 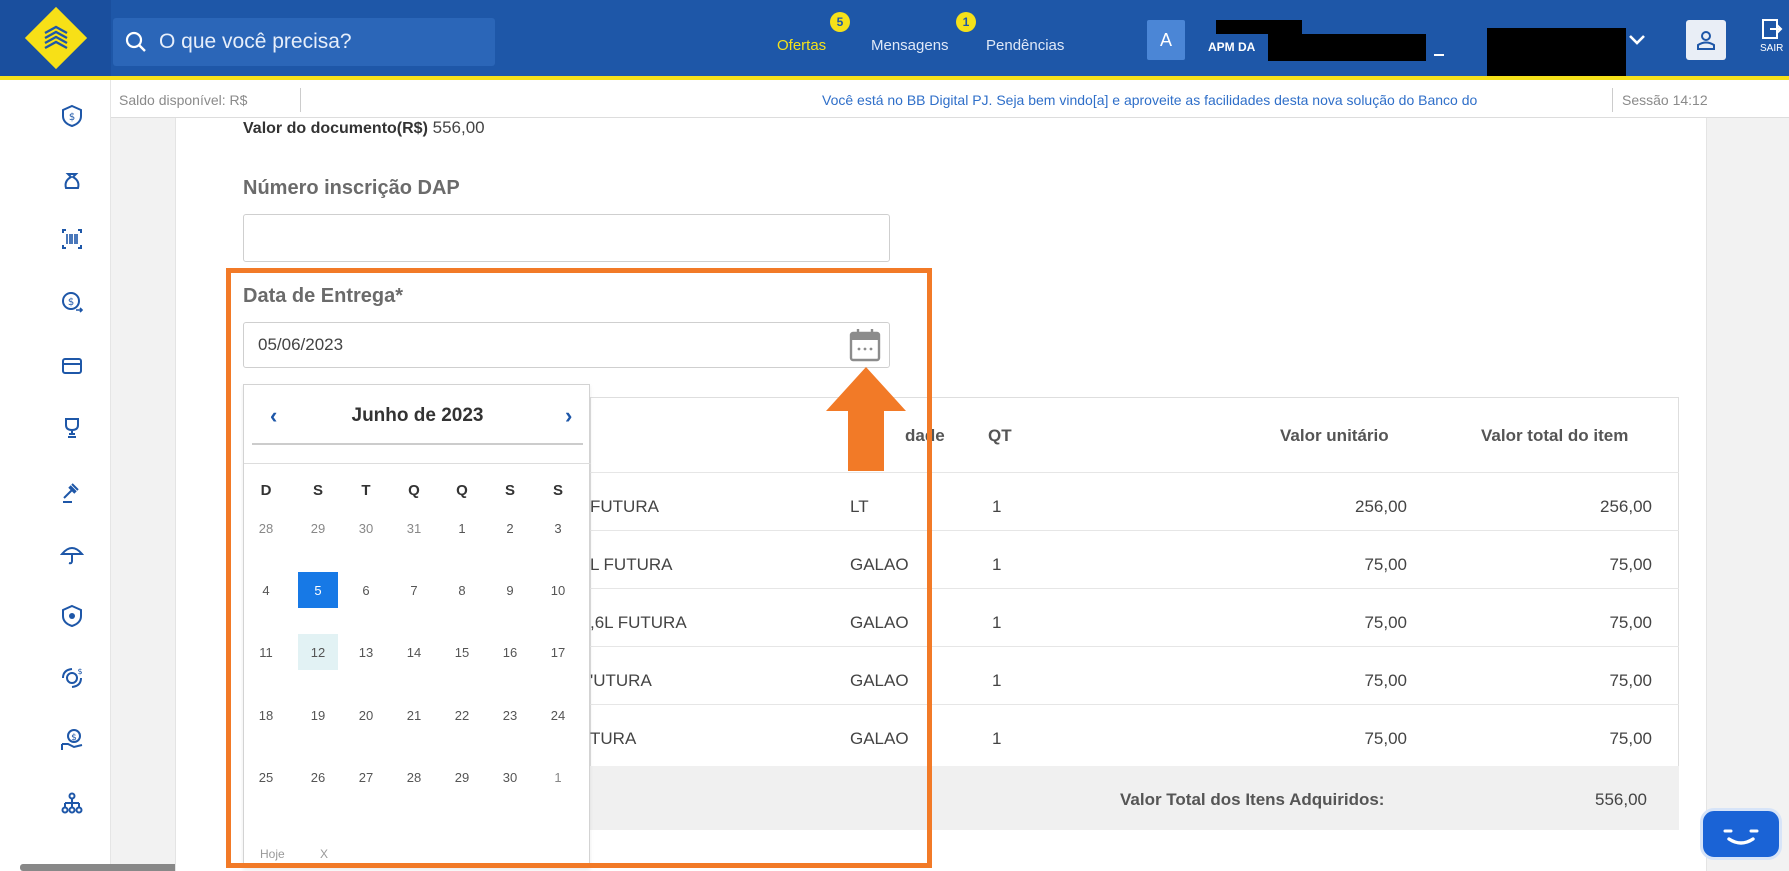 What do you see at coordinates (859, 506) in the screenshot?
I see `unit-cell: LT` at bounding box center [859, 506].